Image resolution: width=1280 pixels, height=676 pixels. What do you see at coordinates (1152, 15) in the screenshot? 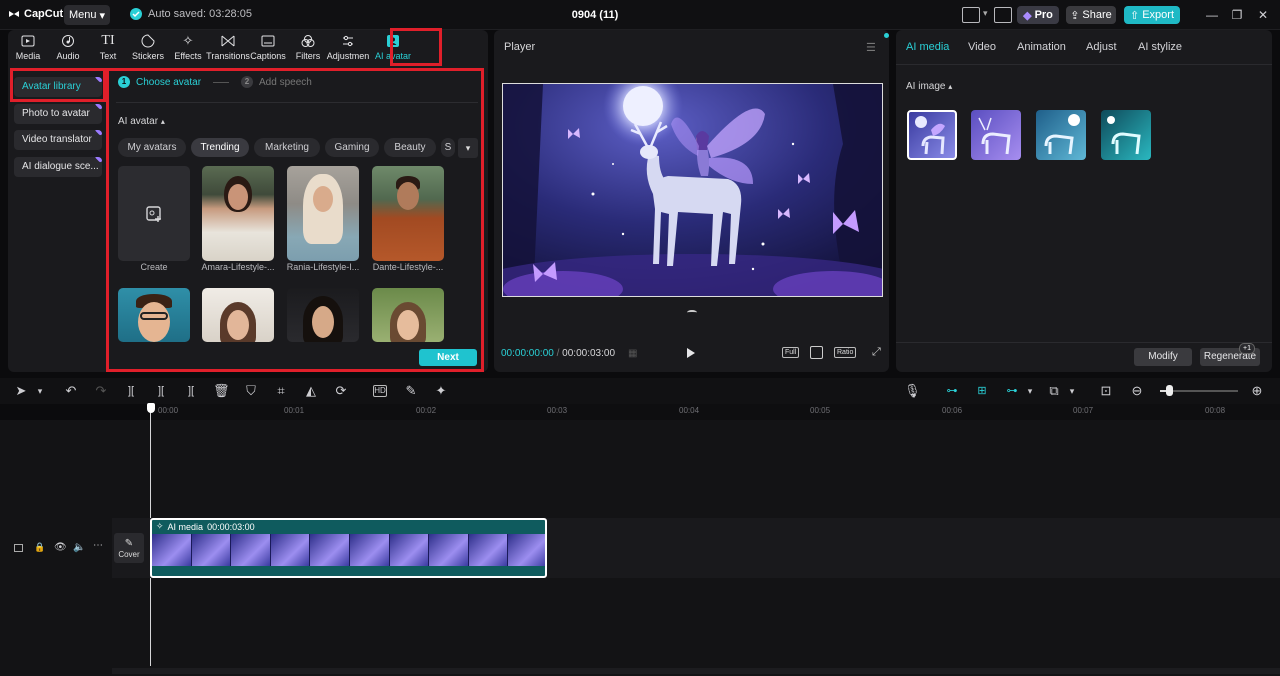
I see `export-button: ⇧ Export` at bounding box center [1152, 15].